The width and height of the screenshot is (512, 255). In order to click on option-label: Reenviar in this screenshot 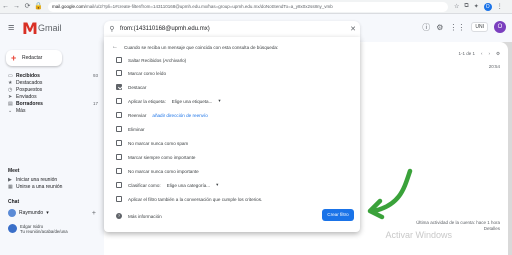, I will do `click(137, 115)`.